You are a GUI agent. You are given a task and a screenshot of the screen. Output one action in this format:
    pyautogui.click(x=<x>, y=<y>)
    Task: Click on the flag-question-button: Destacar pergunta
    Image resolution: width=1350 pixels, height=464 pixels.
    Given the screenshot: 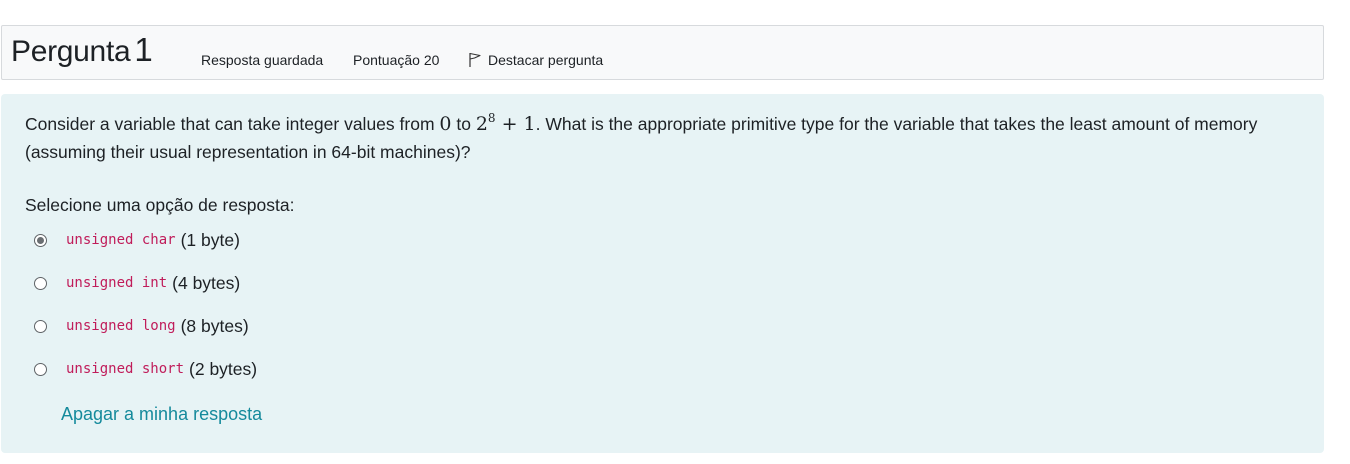 What is the action you would take?
    pyautogui.click(x=535, y=60)
    